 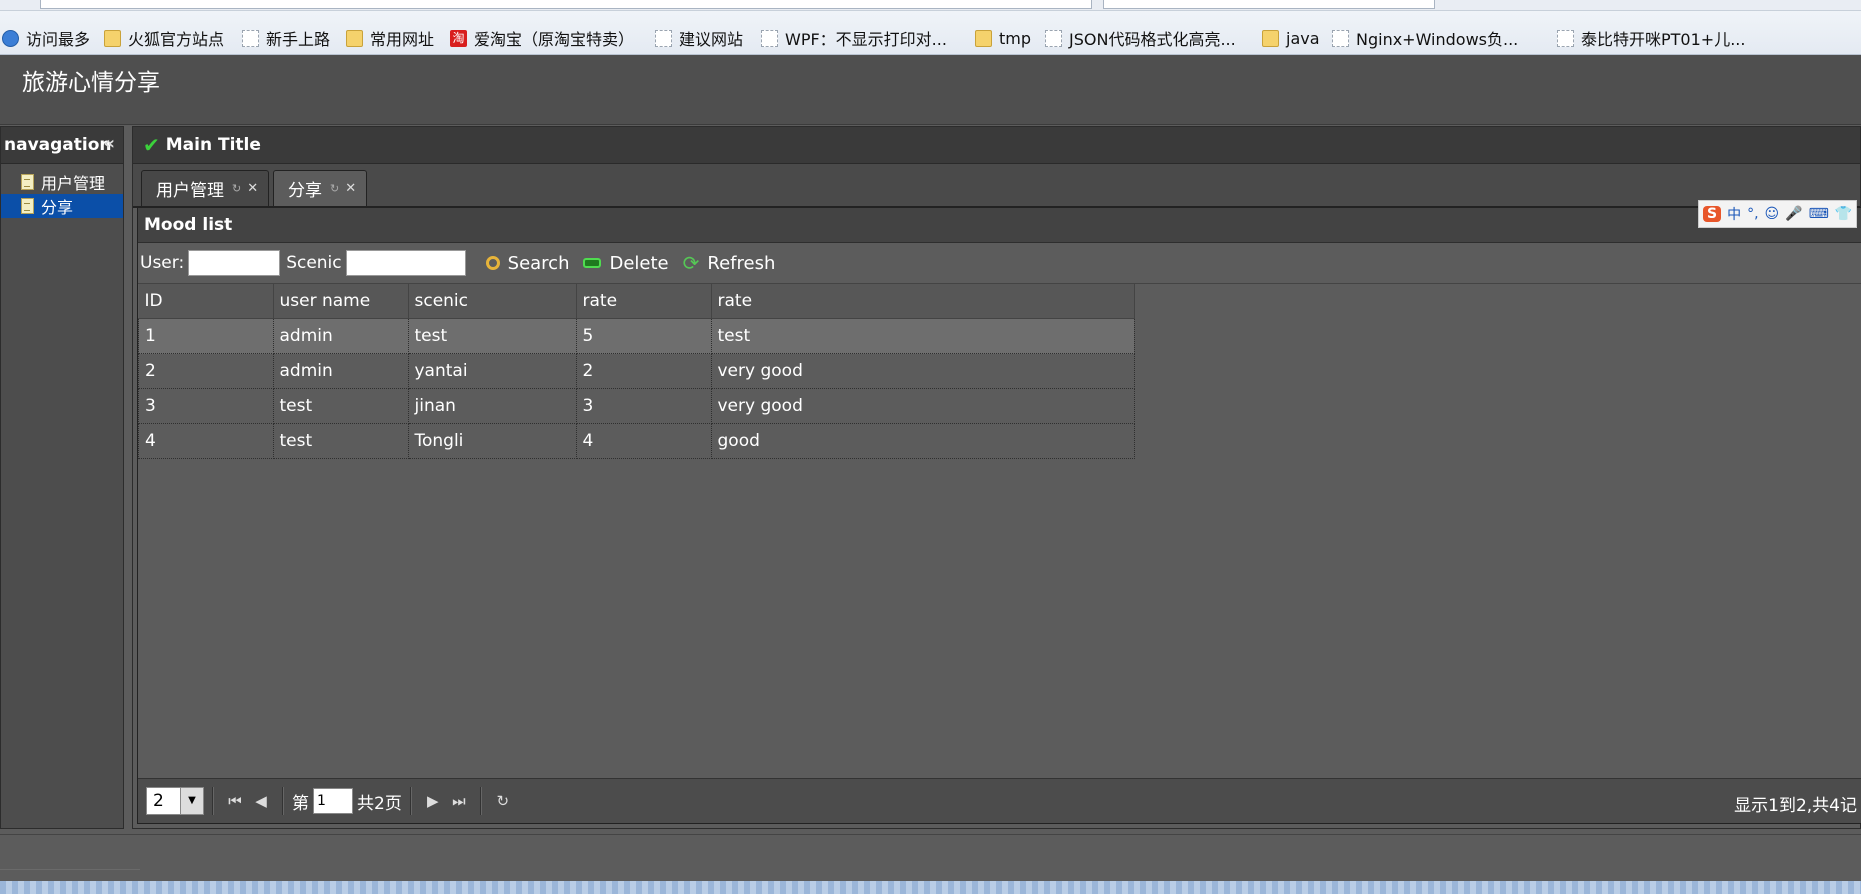 What do you see at coordinates (566, 4) in the screenshot?
I see `address-bar` at bounding box center [566, 4].